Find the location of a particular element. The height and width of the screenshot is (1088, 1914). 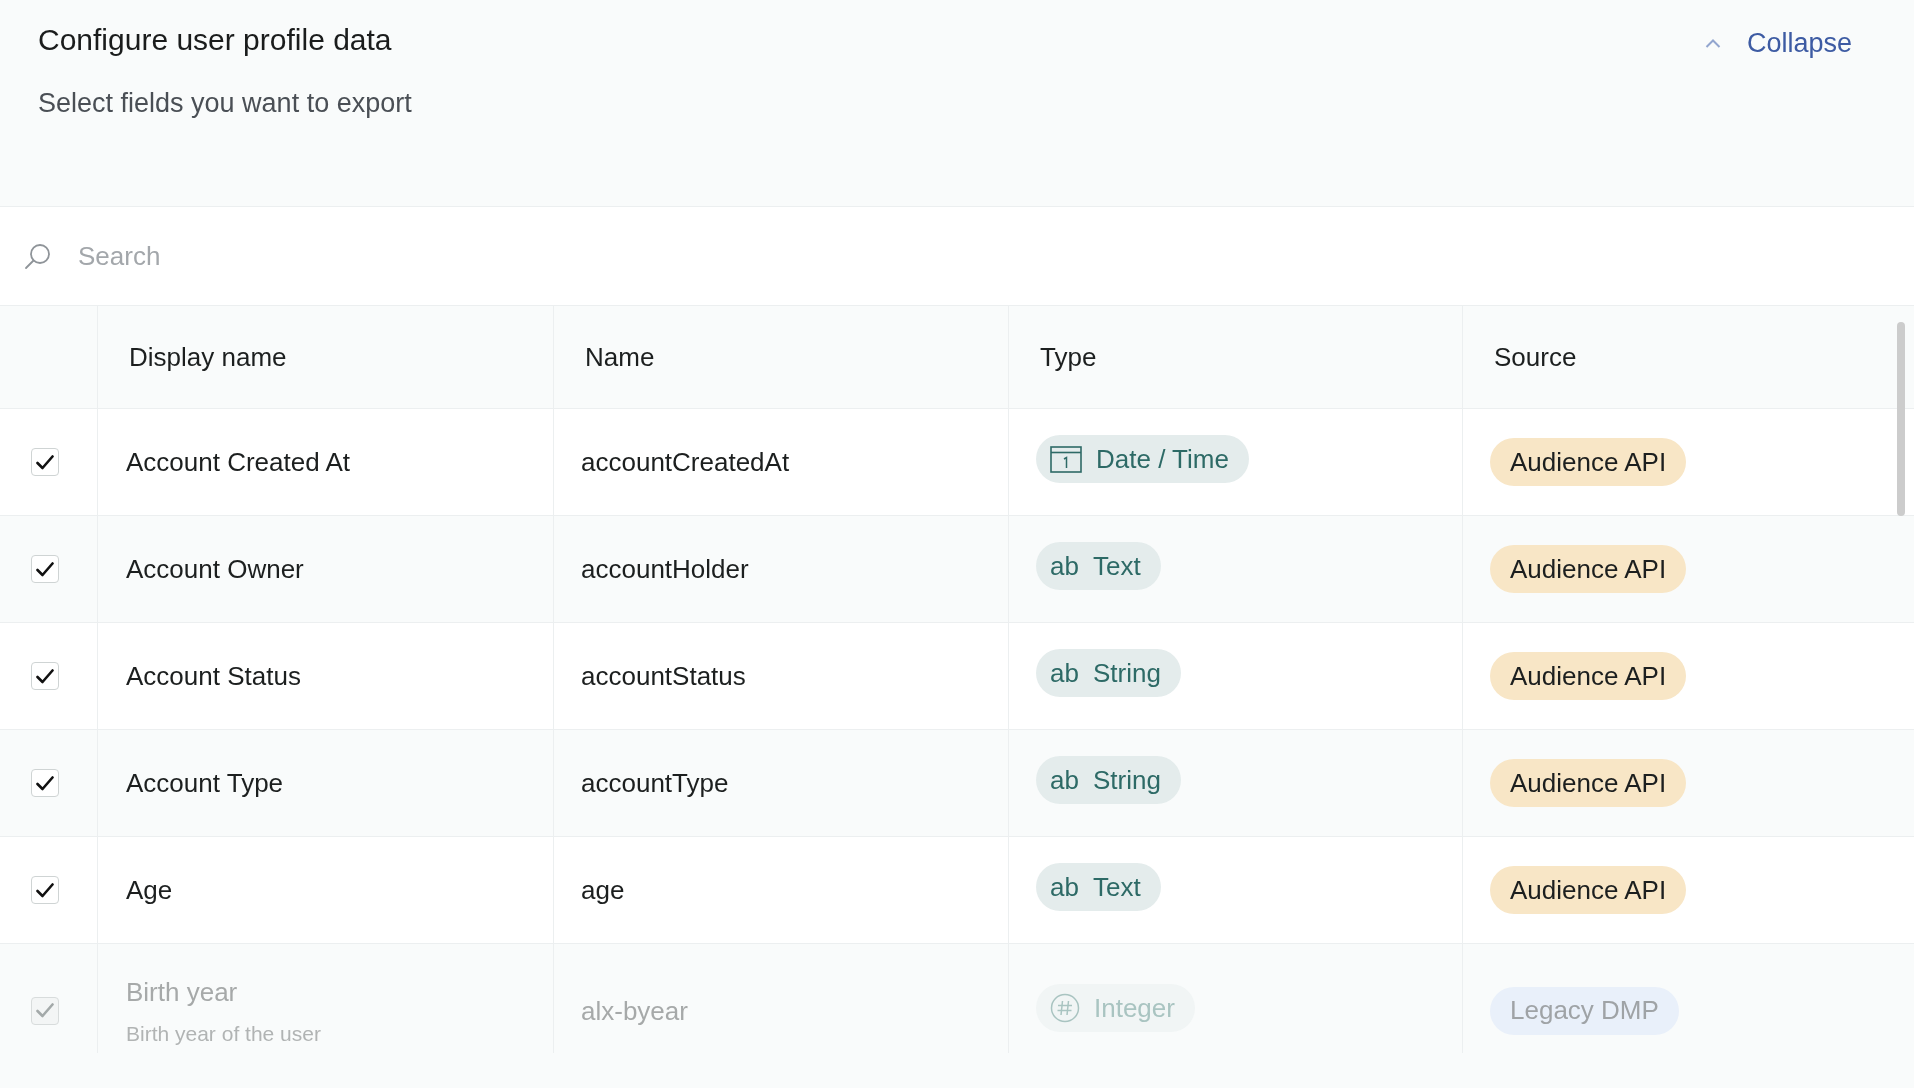

display-name: Account Status is located at coordinates (213, 676).